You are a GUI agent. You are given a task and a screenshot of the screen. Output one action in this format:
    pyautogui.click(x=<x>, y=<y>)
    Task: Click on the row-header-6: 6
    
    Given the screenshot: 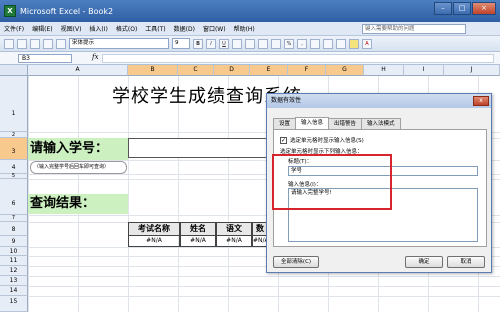 What is the action you would take?
    pyautogui.click(x=14, y=197)
    